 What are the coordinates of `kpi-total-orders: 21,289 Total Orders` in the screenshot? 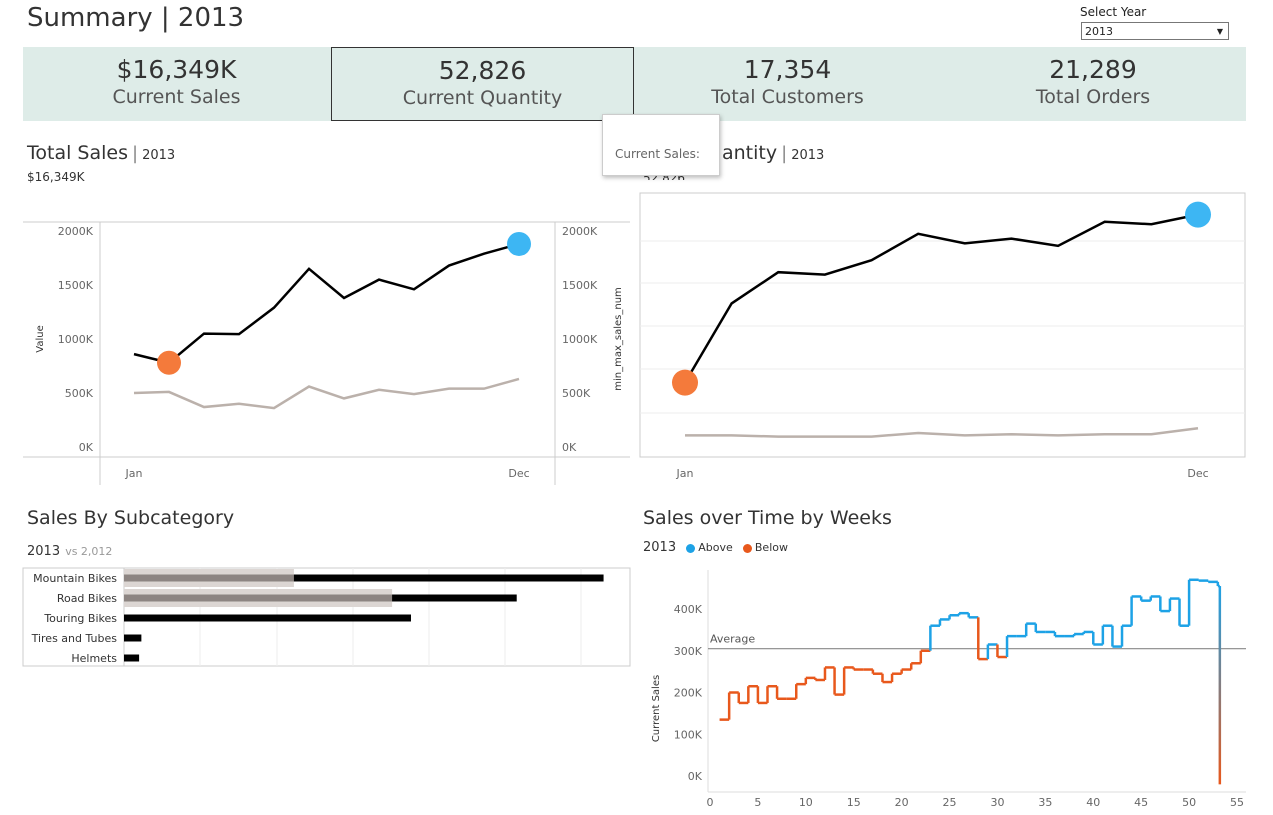 It's located at (1093, 84).